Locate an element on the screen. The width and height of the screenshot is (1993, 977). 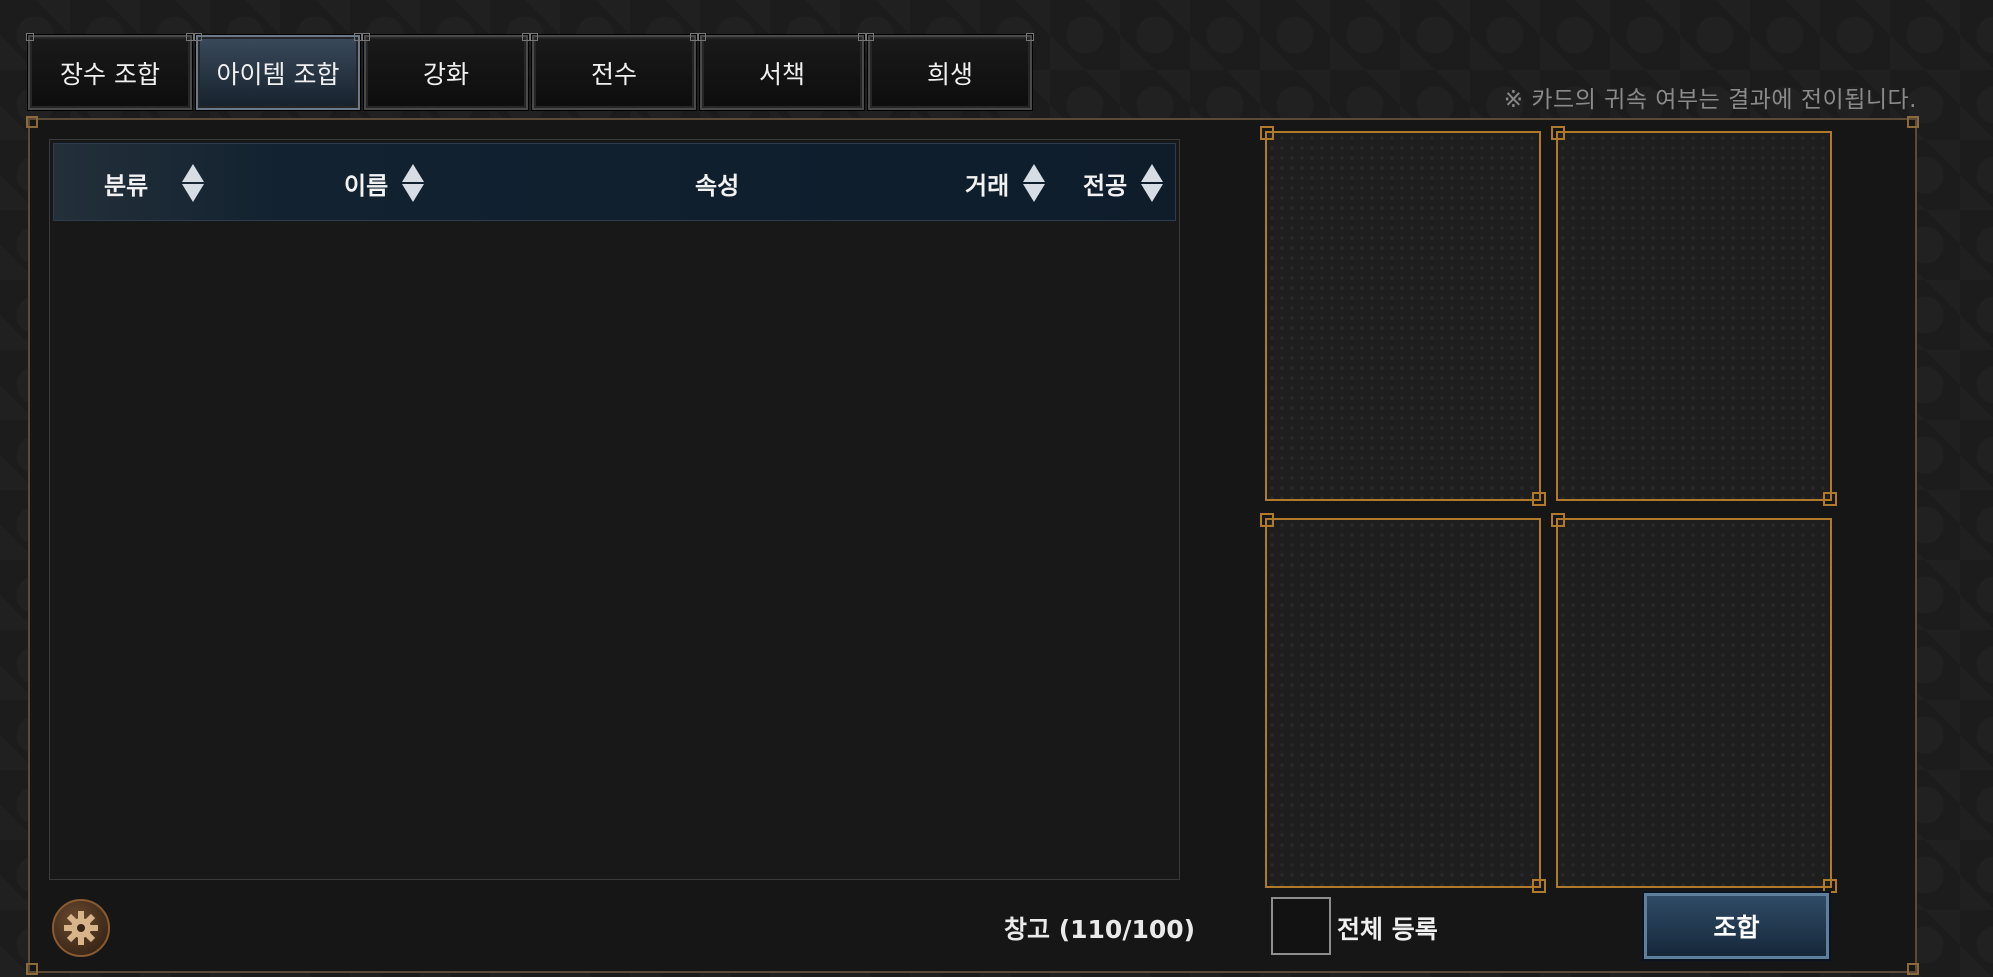
list-header: 분류 이름 속성 거래 전공 is located at coordinates (614, 182).